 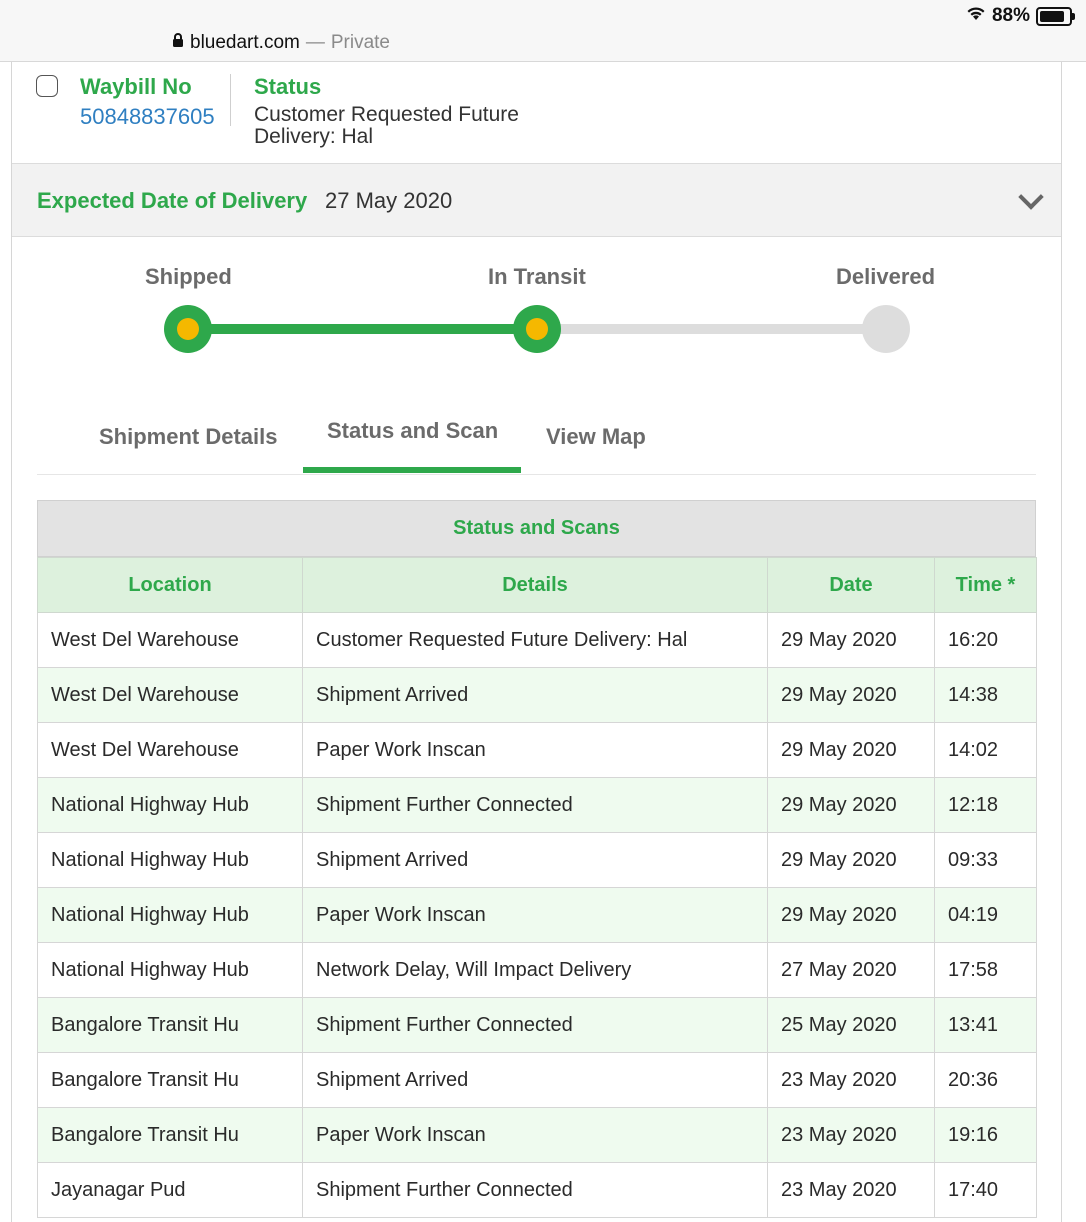 I want to click on address-bar: bluedart.com — Private, so click(x=281, y=43).